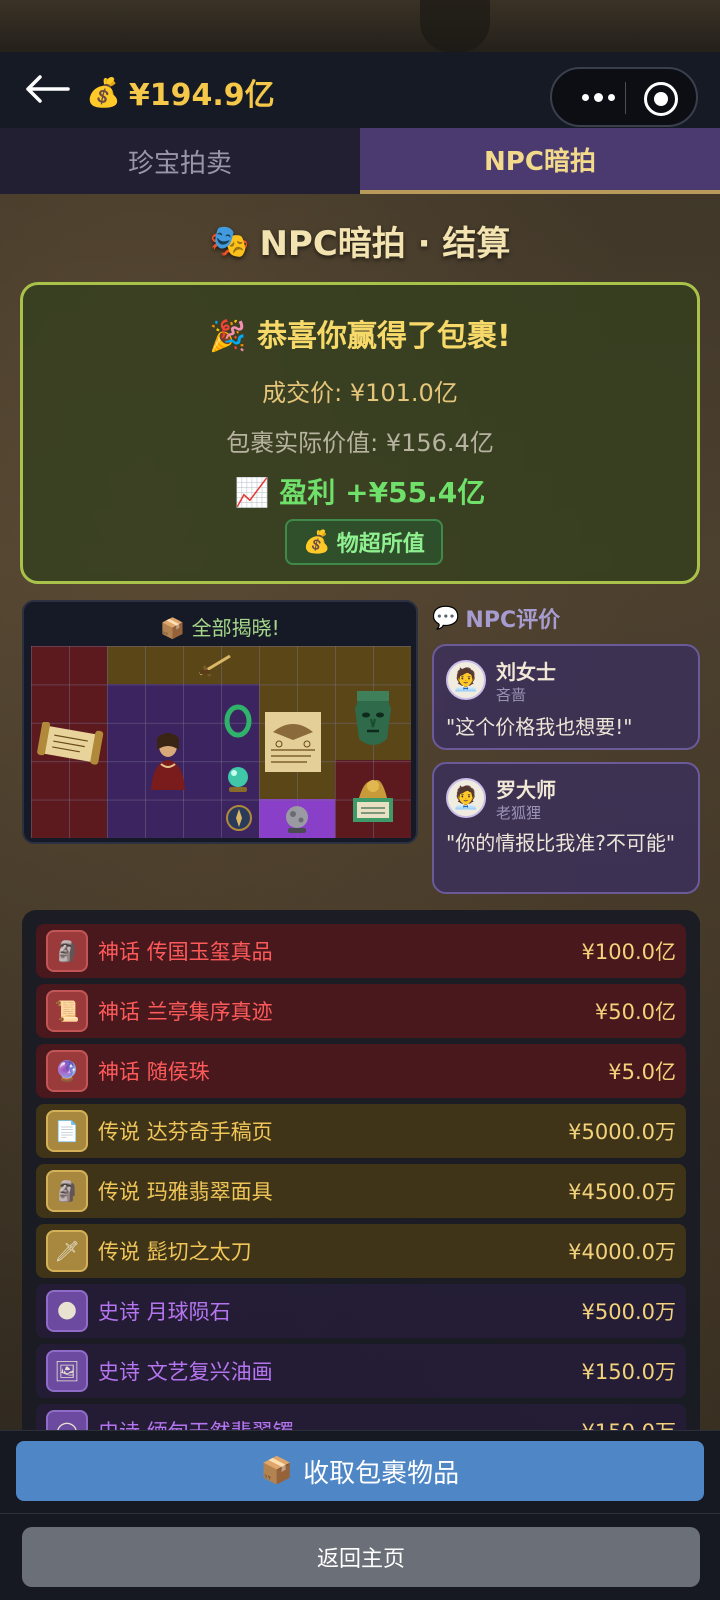  What do you see at coordinates (220, 628) in the screenshot?
I see `reveal-caption: 📦 全部揭晓!` at bounding box center [220, 628].